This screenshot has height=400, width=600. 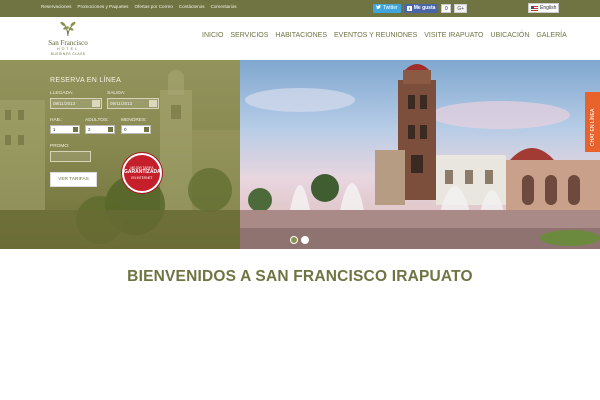 What do you see at coordinates (534, 8) in the screenshot?
I see `us-flag-icon` at bounding box center [534, 8].